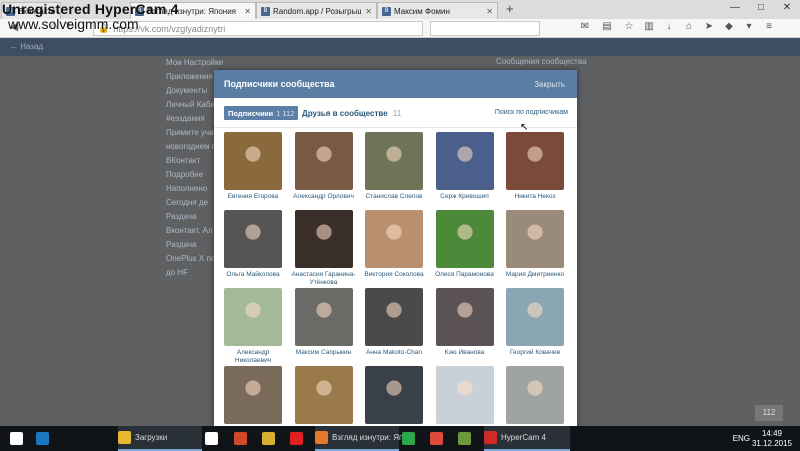  What do you see at coordinates (258, 28) in the screenshot?
I see `url-bar: 🔒 https://vk.com/vzglyadiznytri` at bounding box center [258, 28].